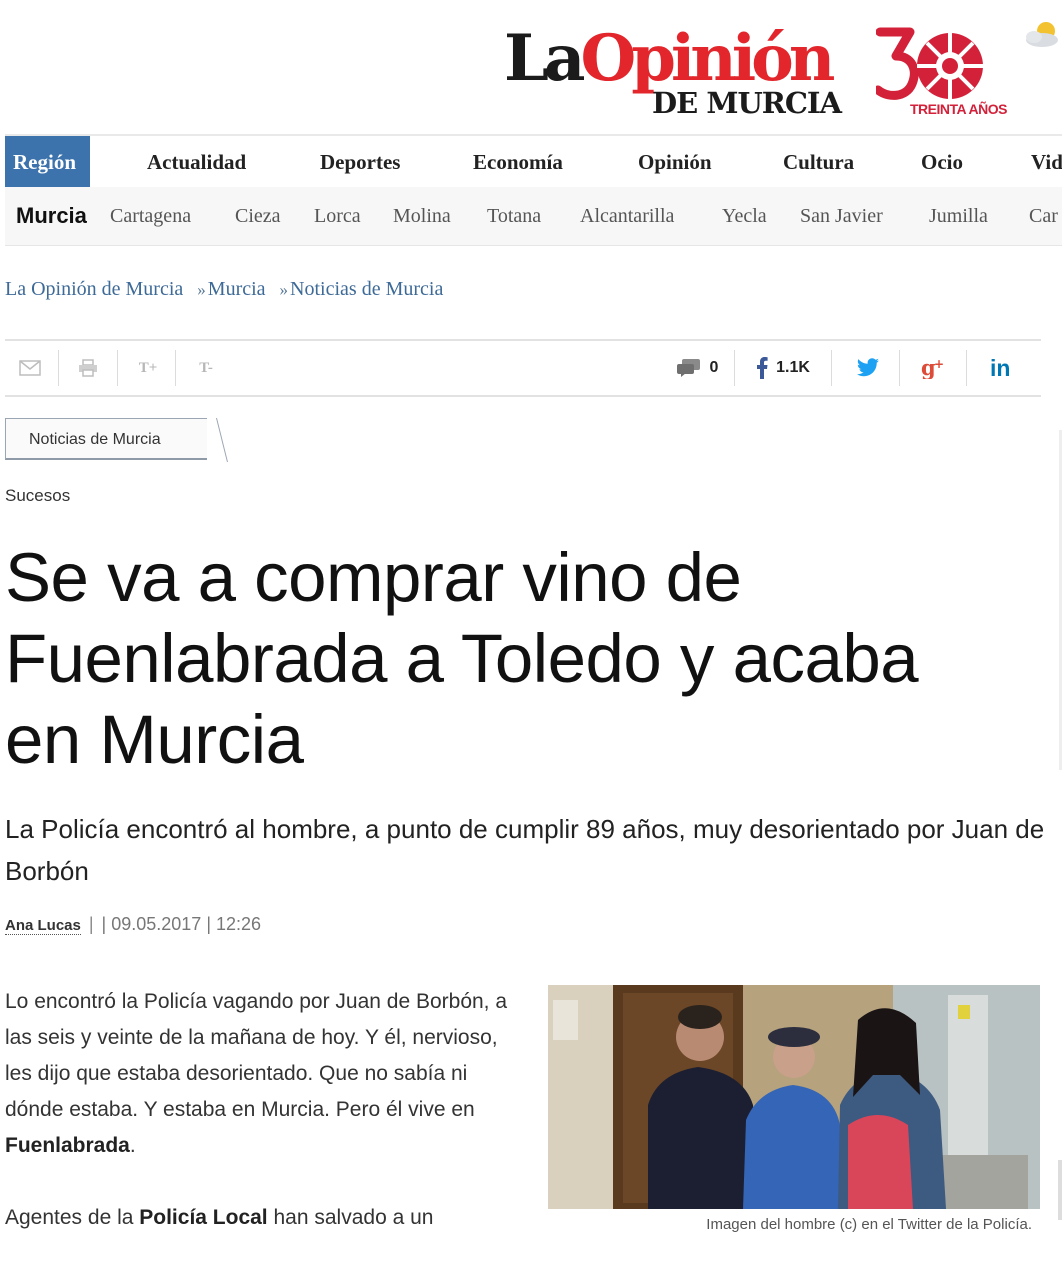 The image size is (1062, 1272). Describe the element at coordinates (518, 162) in the screenshot. I see `nav-item-economia: Economía` at that location.